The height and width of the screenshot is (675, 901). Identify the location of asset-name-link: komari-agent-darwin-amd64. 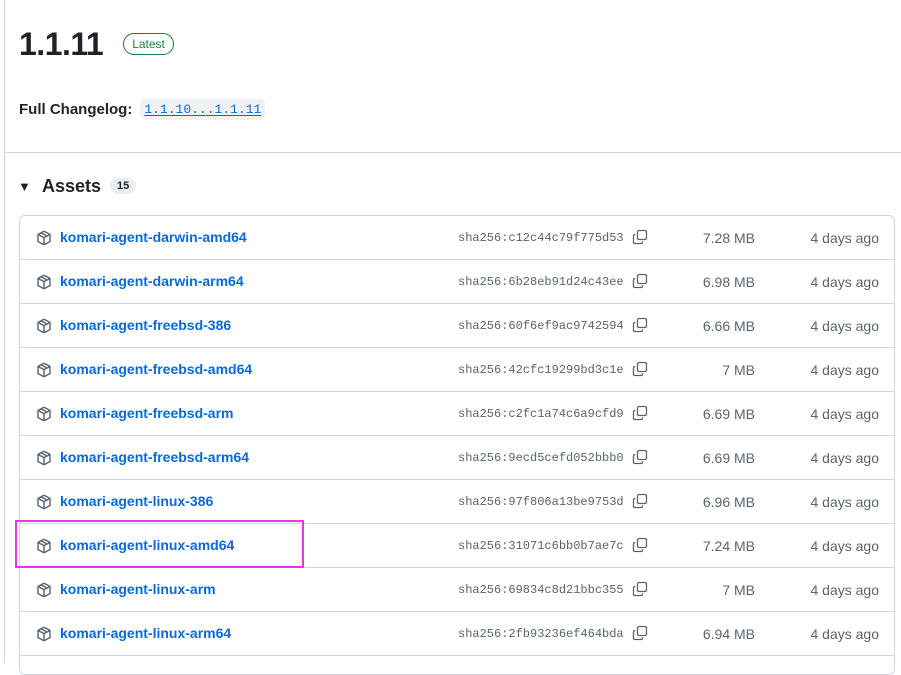
(153, 237).